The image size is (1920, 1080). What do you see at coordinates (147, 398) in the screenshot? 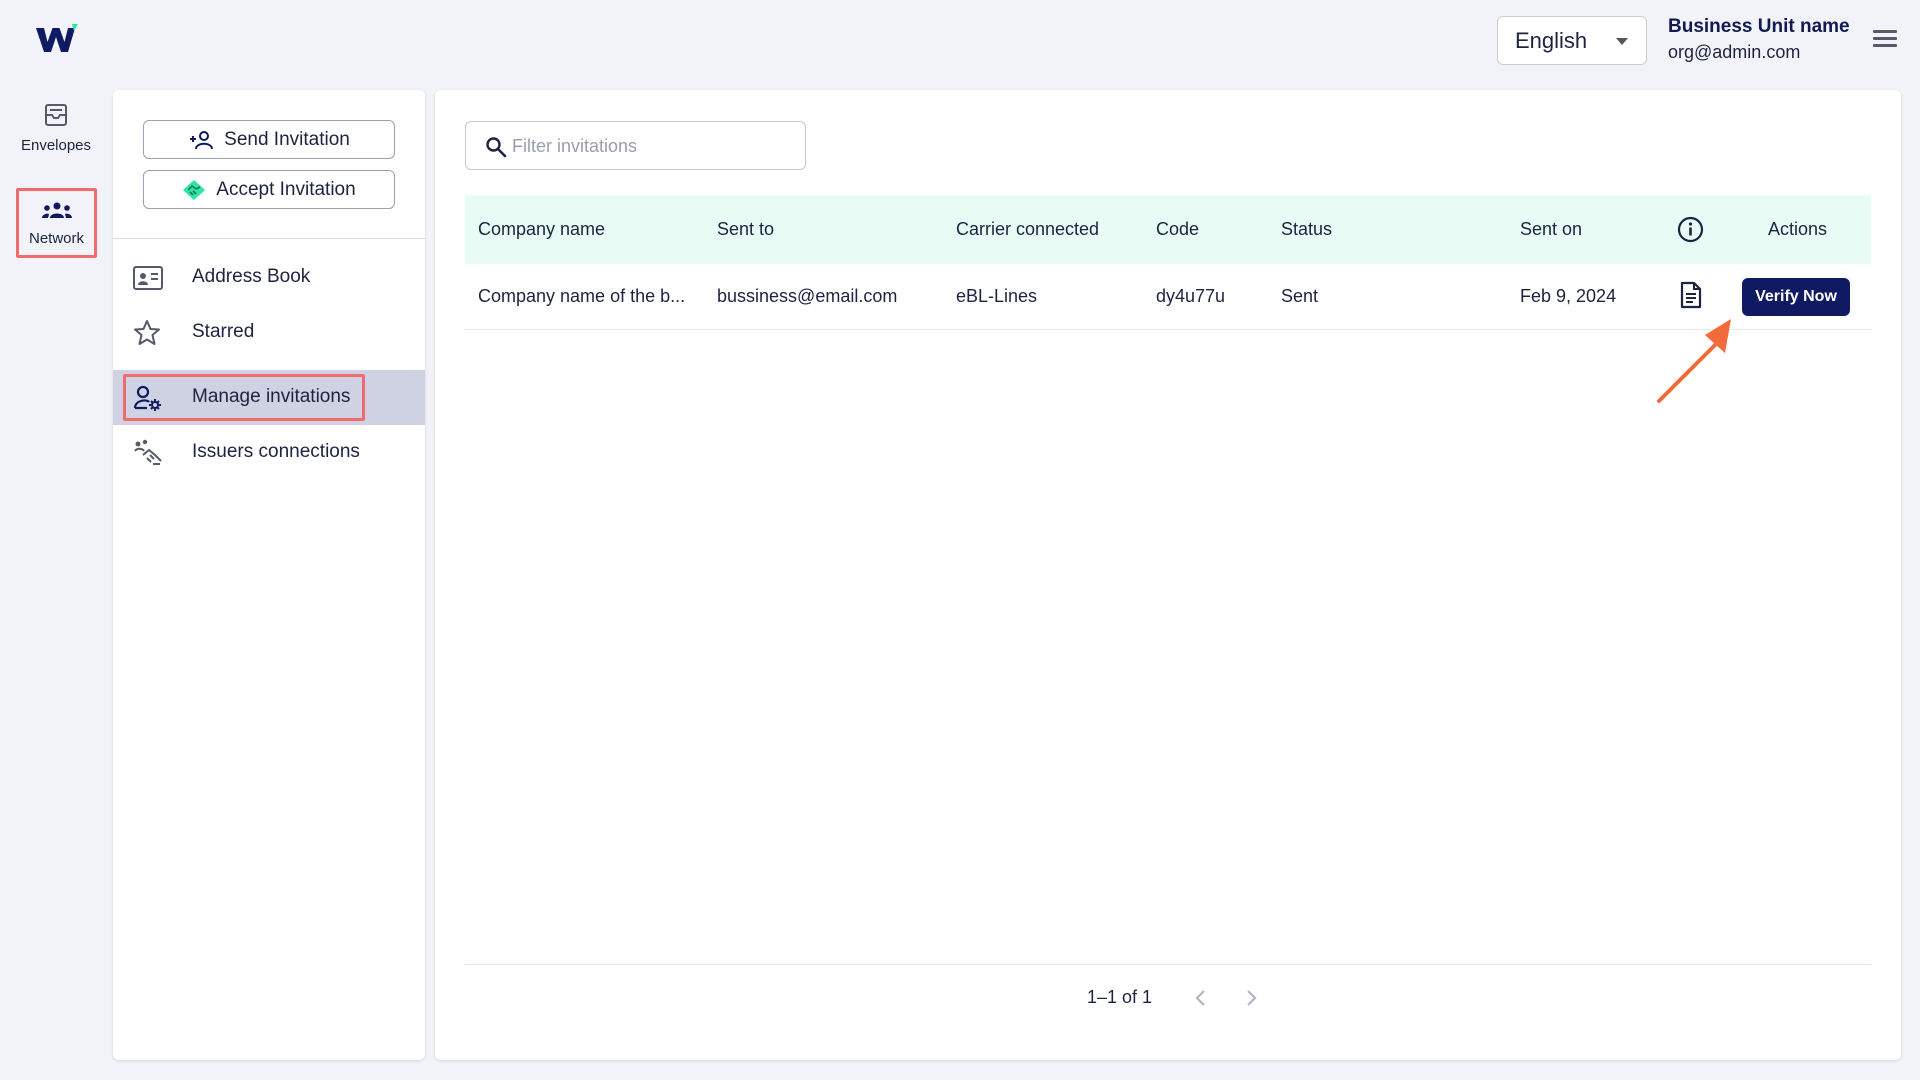
I see `manage-invitations-icon` at bounding box center [147, 398].